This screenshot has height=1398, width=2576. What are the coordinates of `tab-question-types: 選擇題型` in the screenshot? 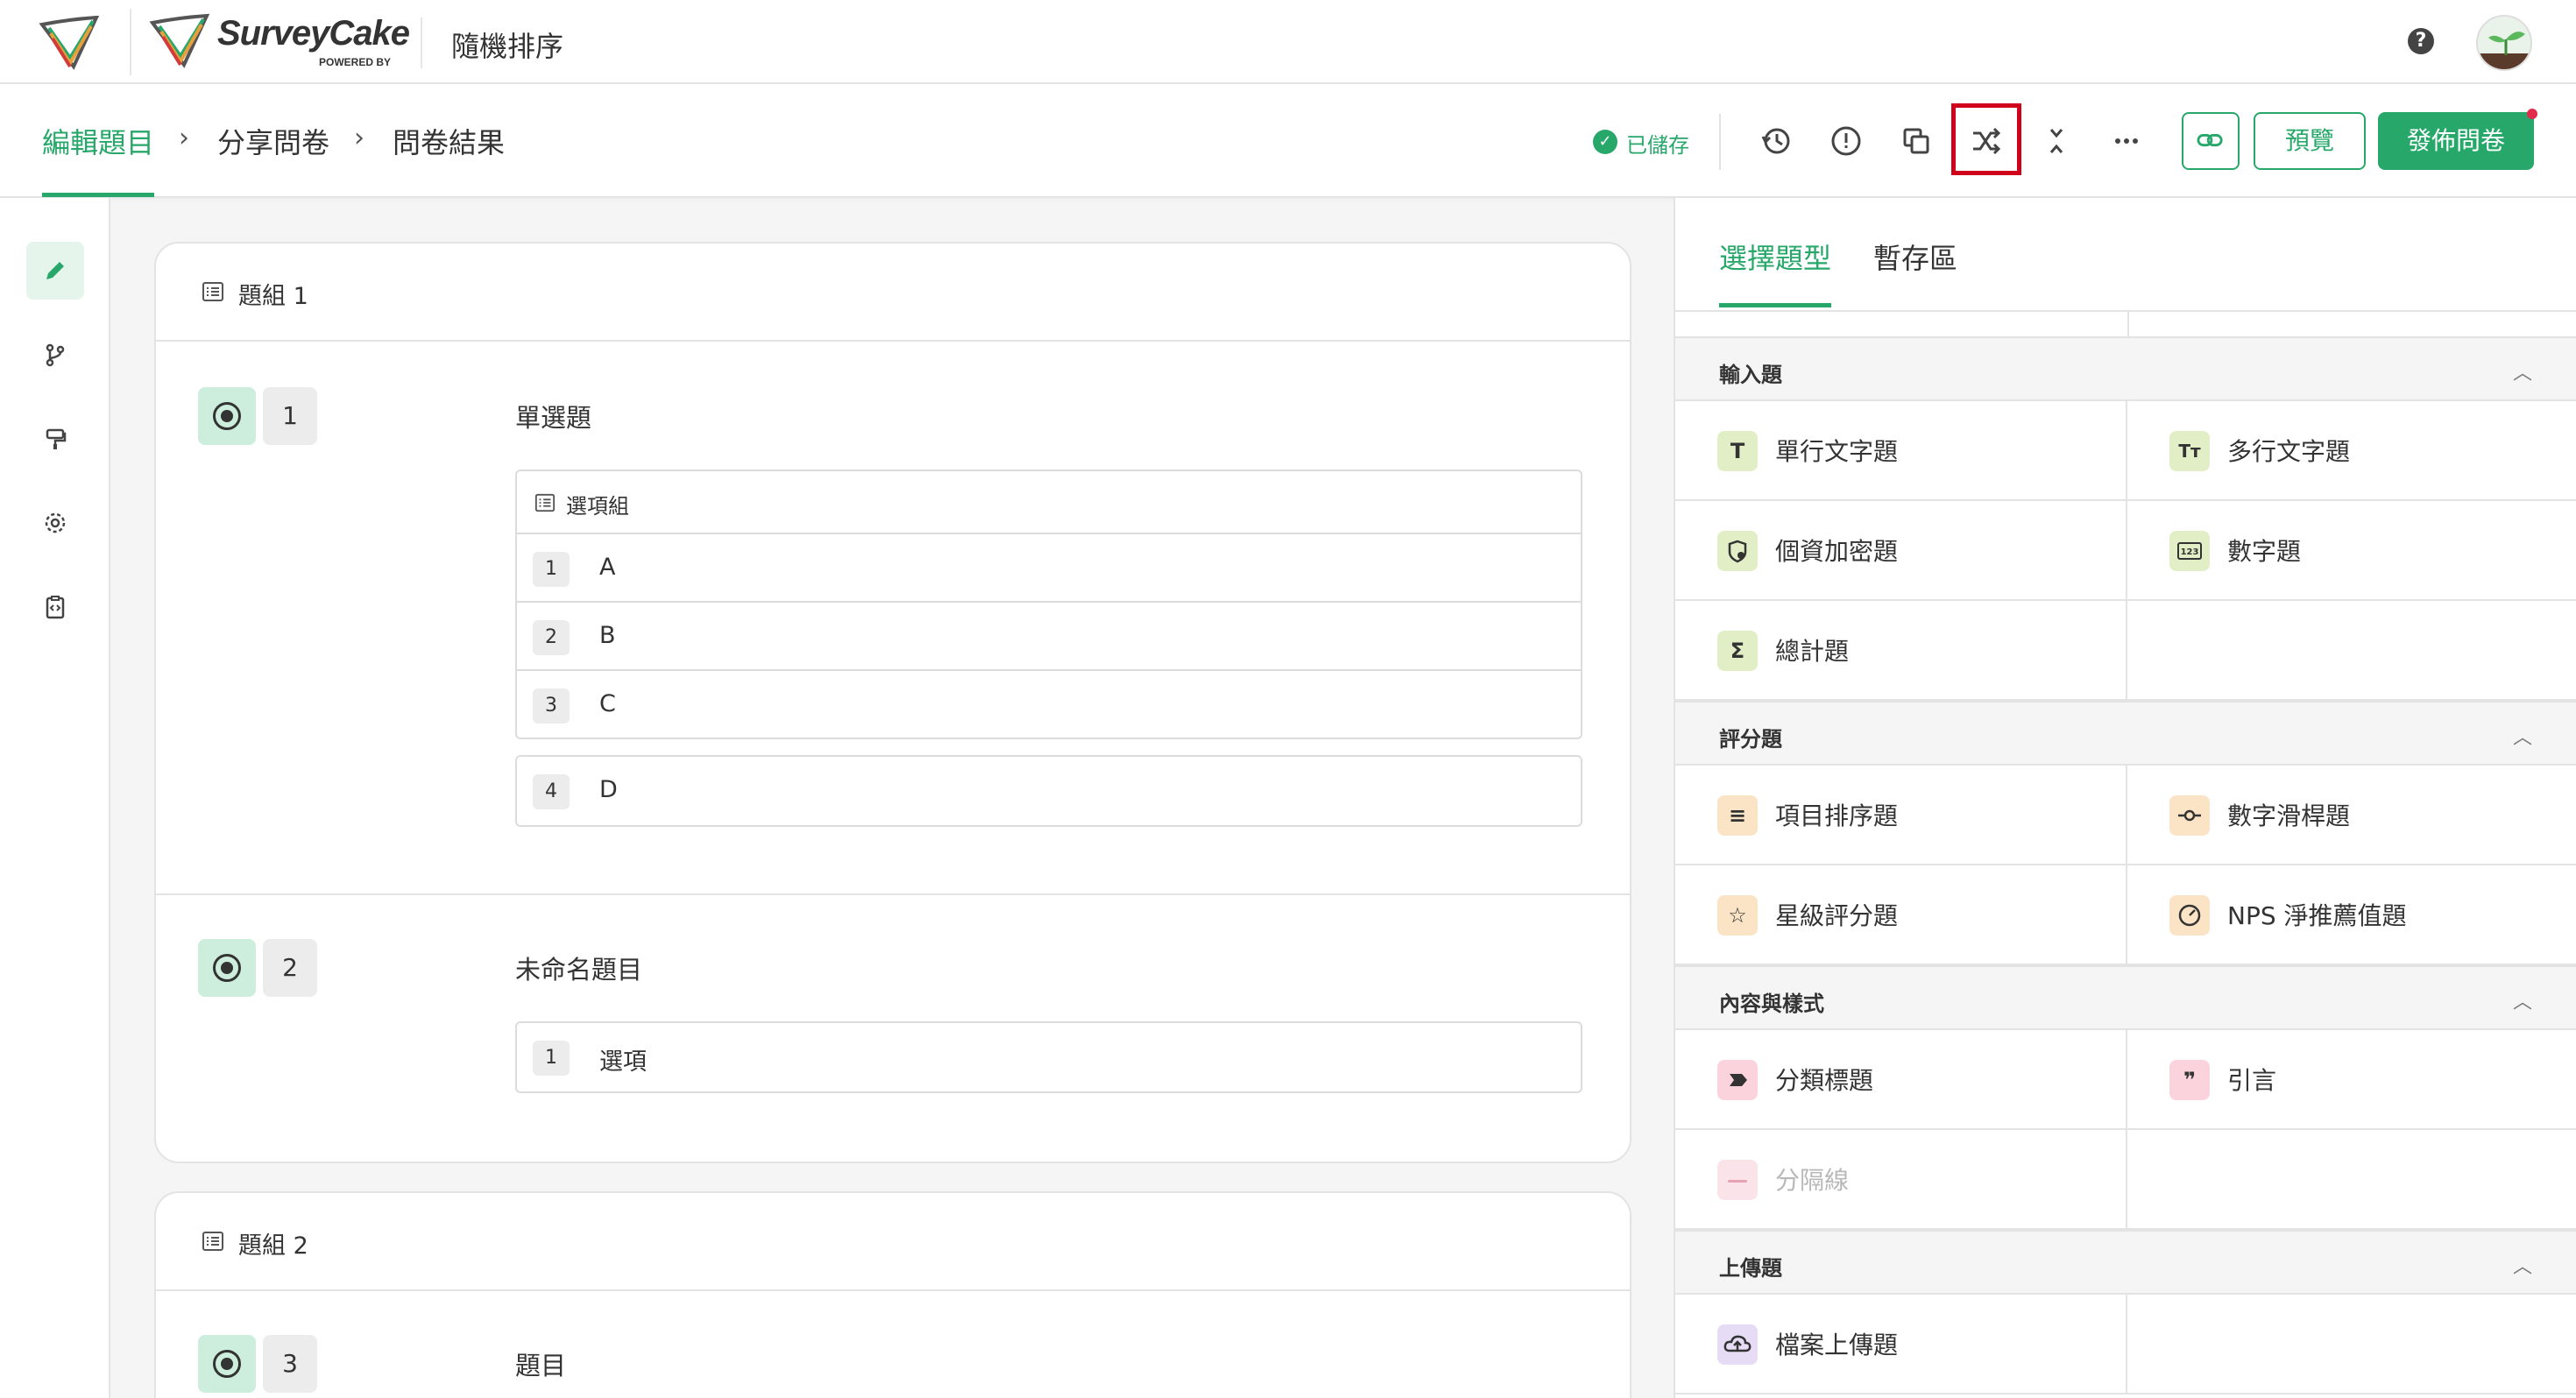 It's located at (1775, 257).